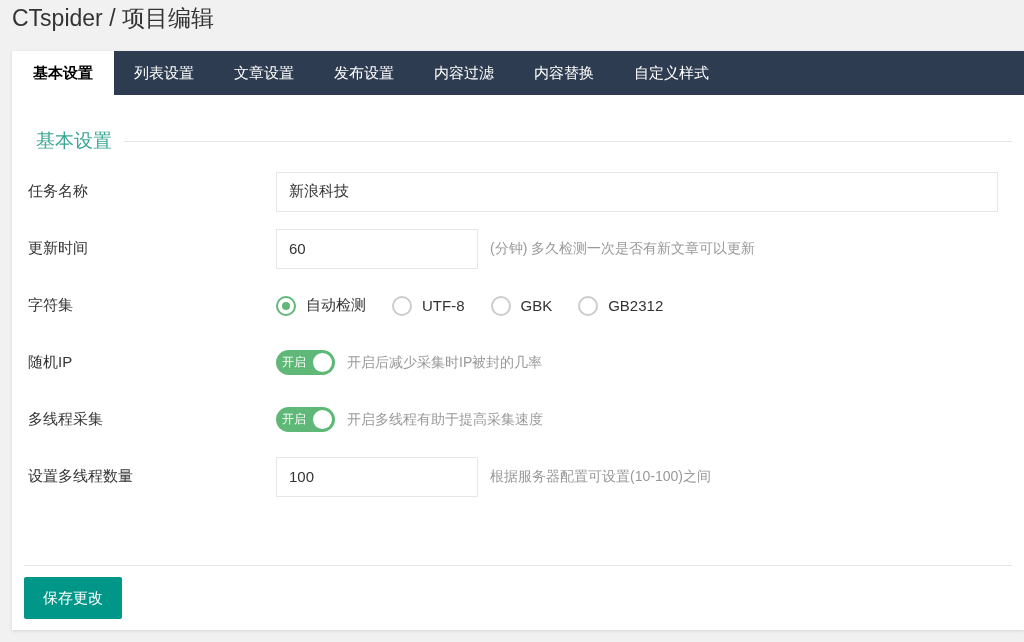 The height and width of the screenshot is (642, 1024). What do you see at coordinates (445, 362) in the screenshot?
I see `hint-text: 开启后减少采集时IP被封的几率` at bounding box center [445, 362].